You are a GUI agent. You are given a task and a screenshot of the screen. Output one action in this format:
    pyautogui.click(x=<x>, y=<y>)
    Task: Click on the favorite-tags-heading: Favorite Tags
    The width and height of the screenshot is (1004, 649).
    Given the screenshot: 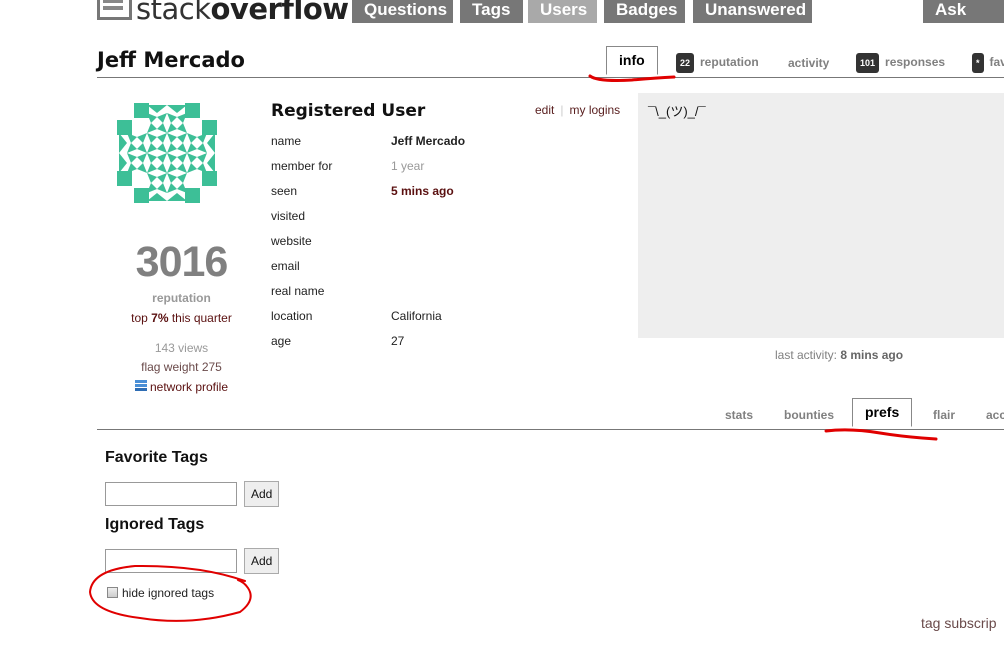 What is the action you would take?
    pyautogui.click(x=156, y=457)
    